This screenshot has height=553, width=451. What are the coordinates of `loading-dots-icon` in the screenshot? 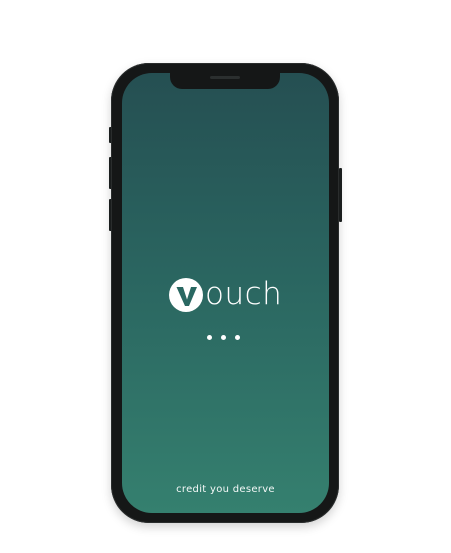 It's located at (223, 337).